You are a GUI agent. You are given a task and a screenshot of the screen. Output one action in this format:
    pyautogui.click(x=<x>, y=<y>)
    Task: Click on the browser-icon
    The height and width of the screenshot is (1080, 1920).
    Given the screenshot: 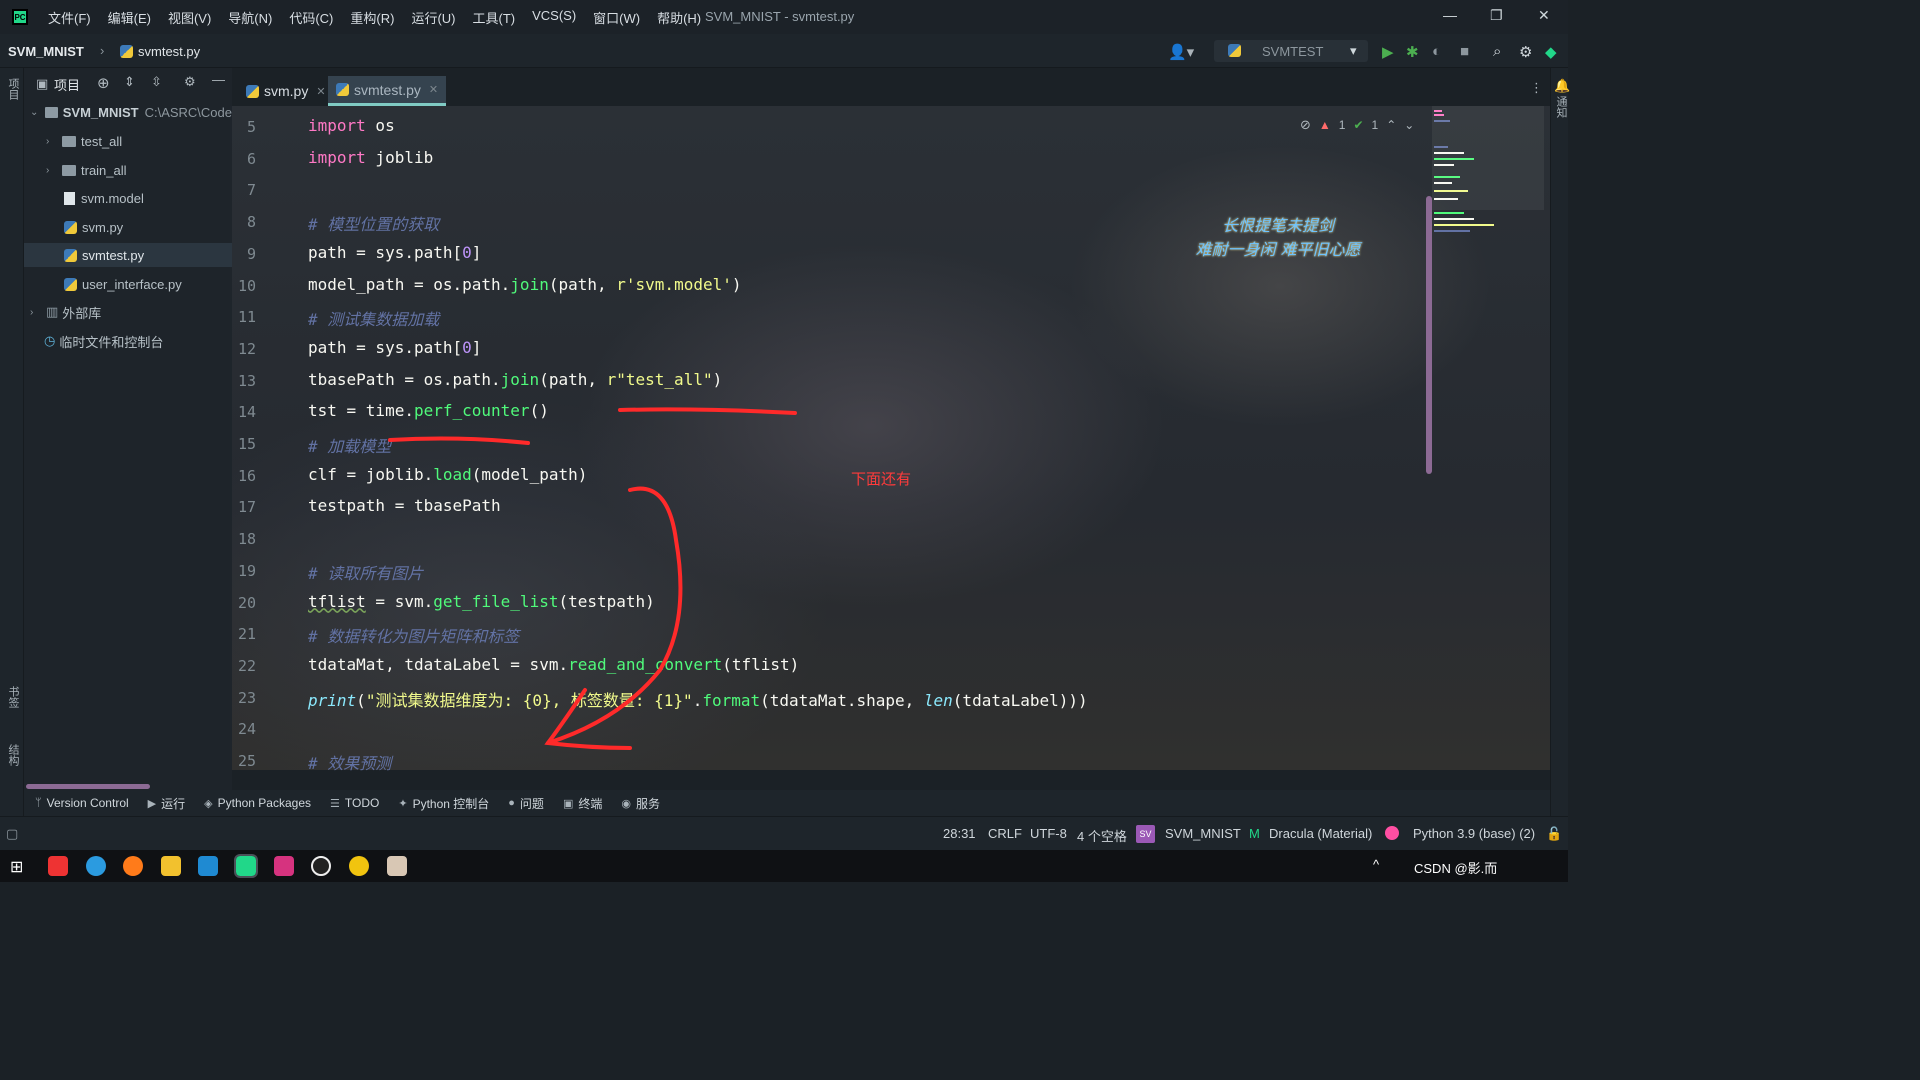 What is the action you would take?
    pyautogui.click(x=96, y=866)
    